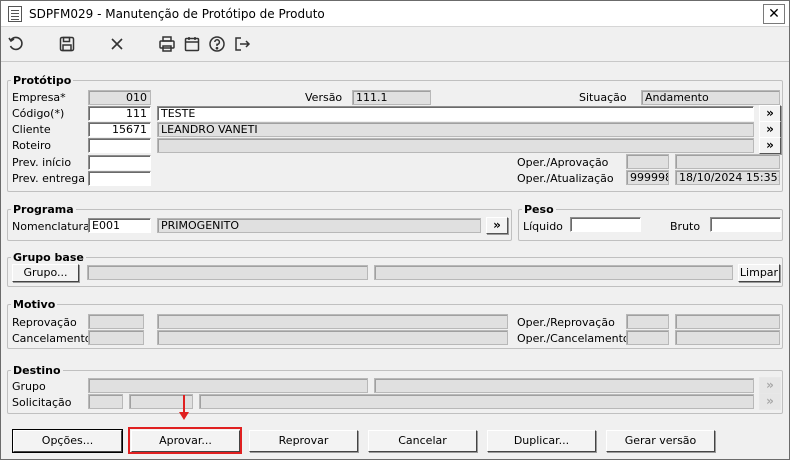  I want to click on exit-icon, so click(242, 44).